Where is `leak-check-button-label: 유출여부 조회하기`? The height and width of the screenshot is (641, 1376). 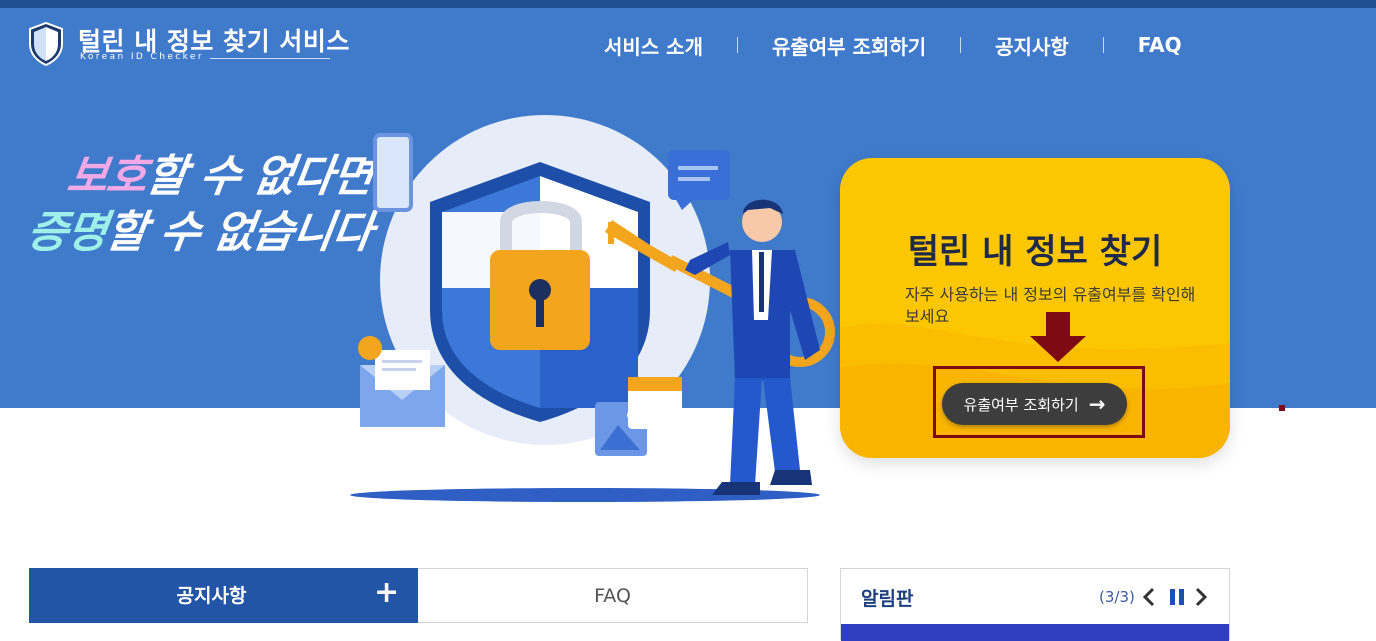
leak-check-button-label: 유출여부 조회하기 is located at coordinates (1021, 404).